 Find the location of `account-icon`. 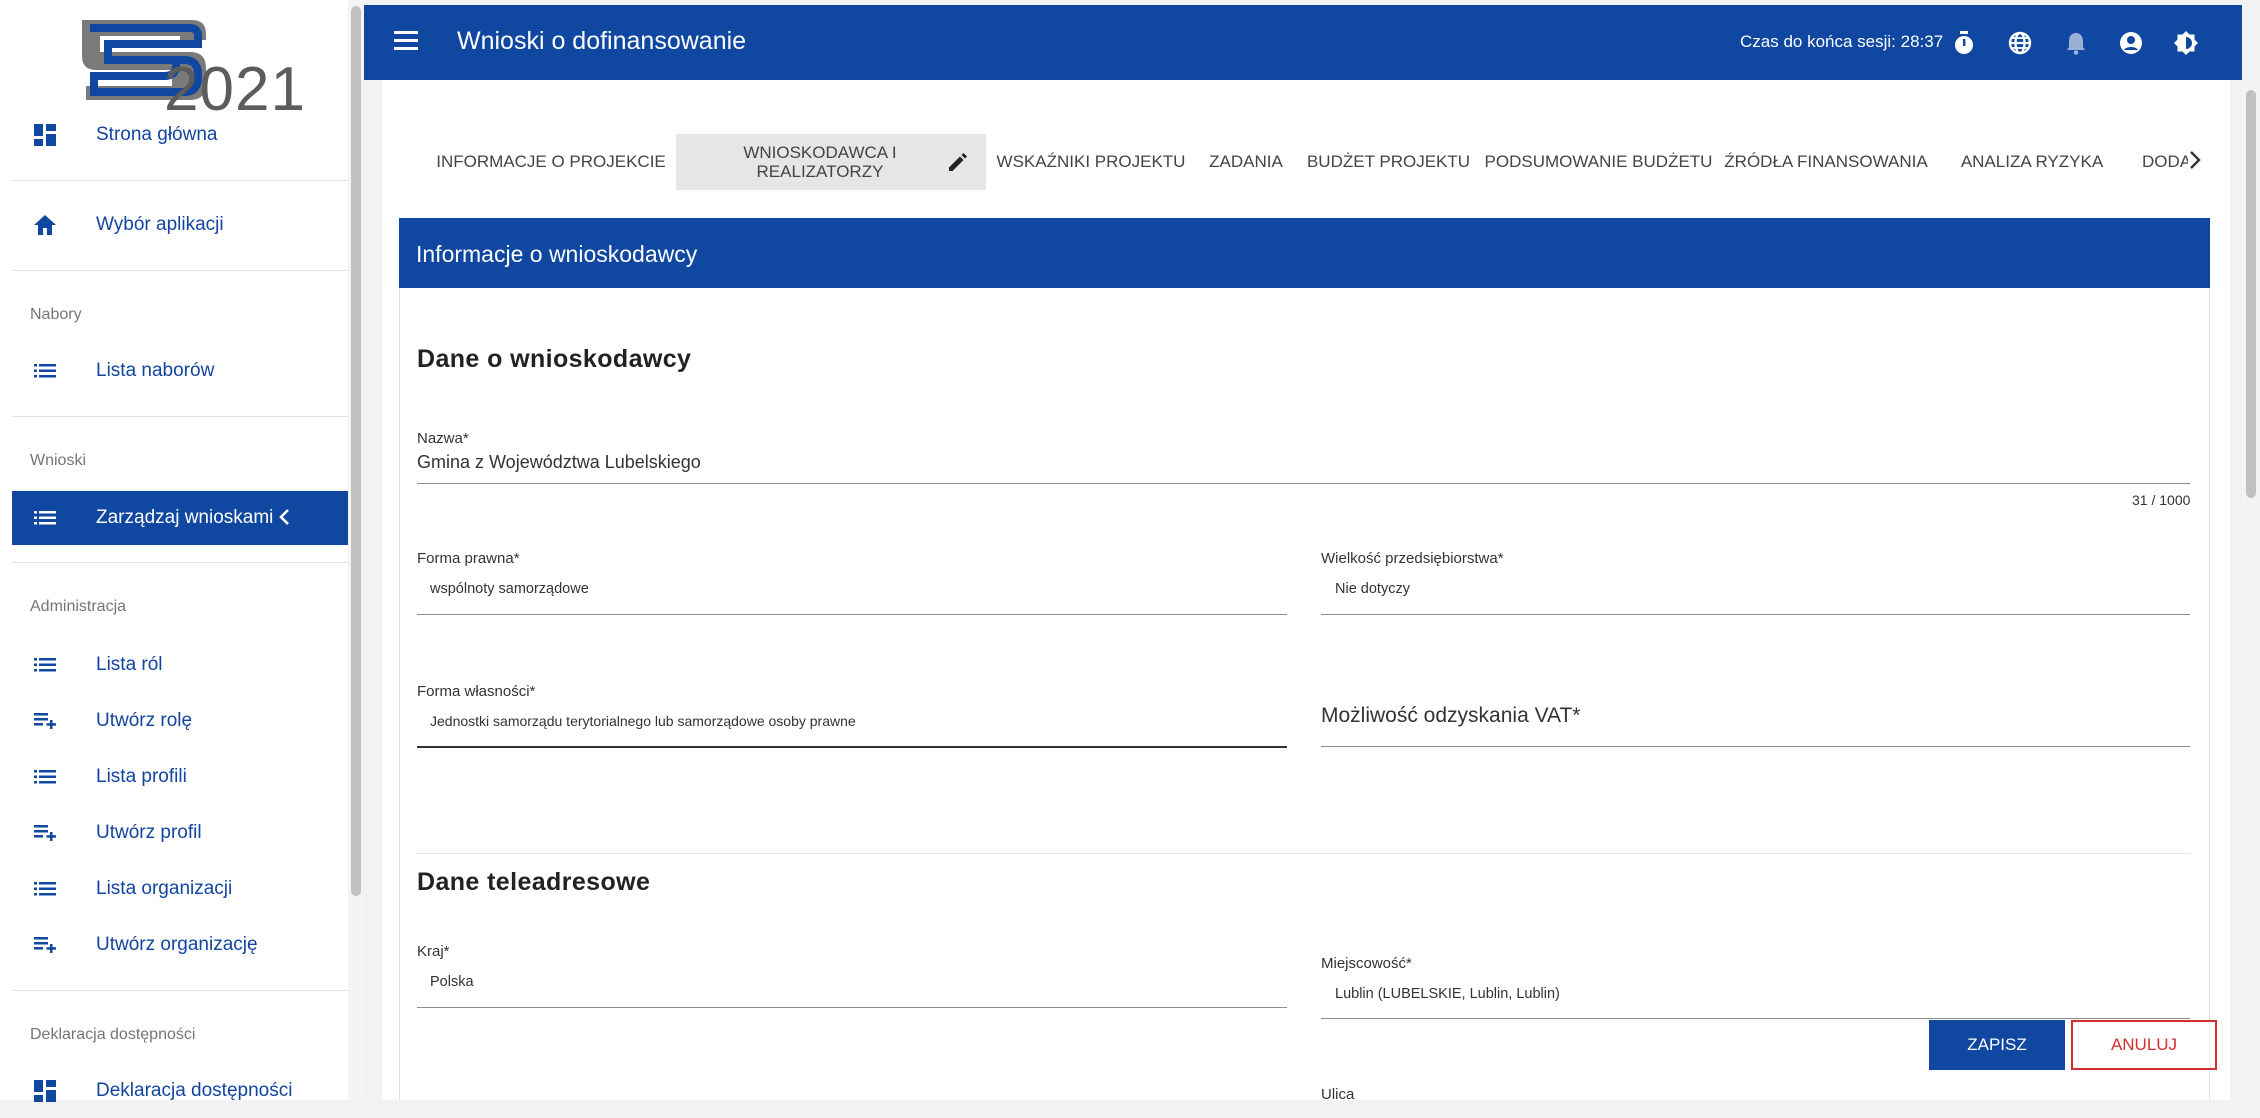

account-icon is located at coordinates (2131, 43).